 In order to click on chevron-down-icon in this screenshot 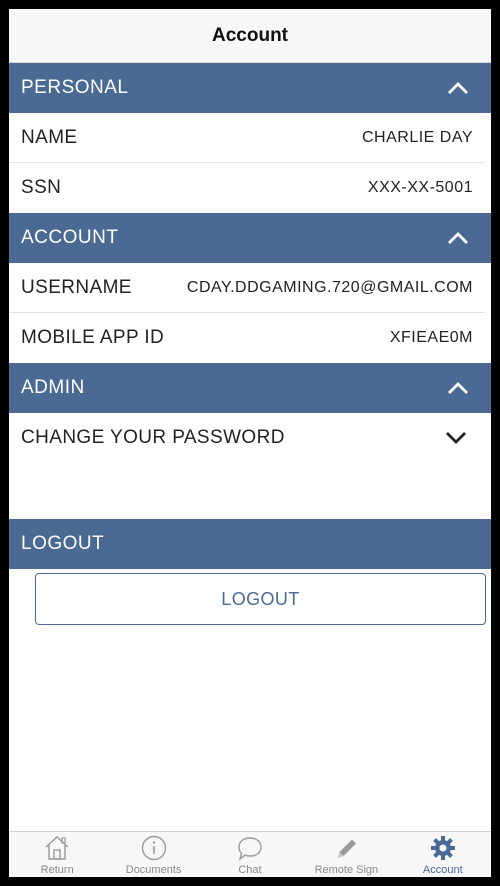, I will do `click(456, 438)`.